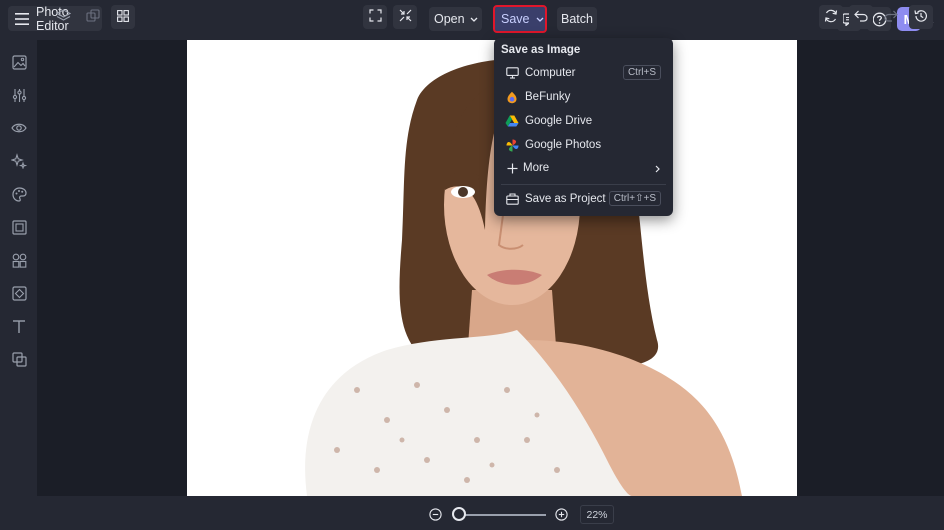 The height and width of the screenshot is (530, 944). Describe the element at coordinates (597, 514) in the screenshot. I see `zoom-level-readout: 22%` at that location.